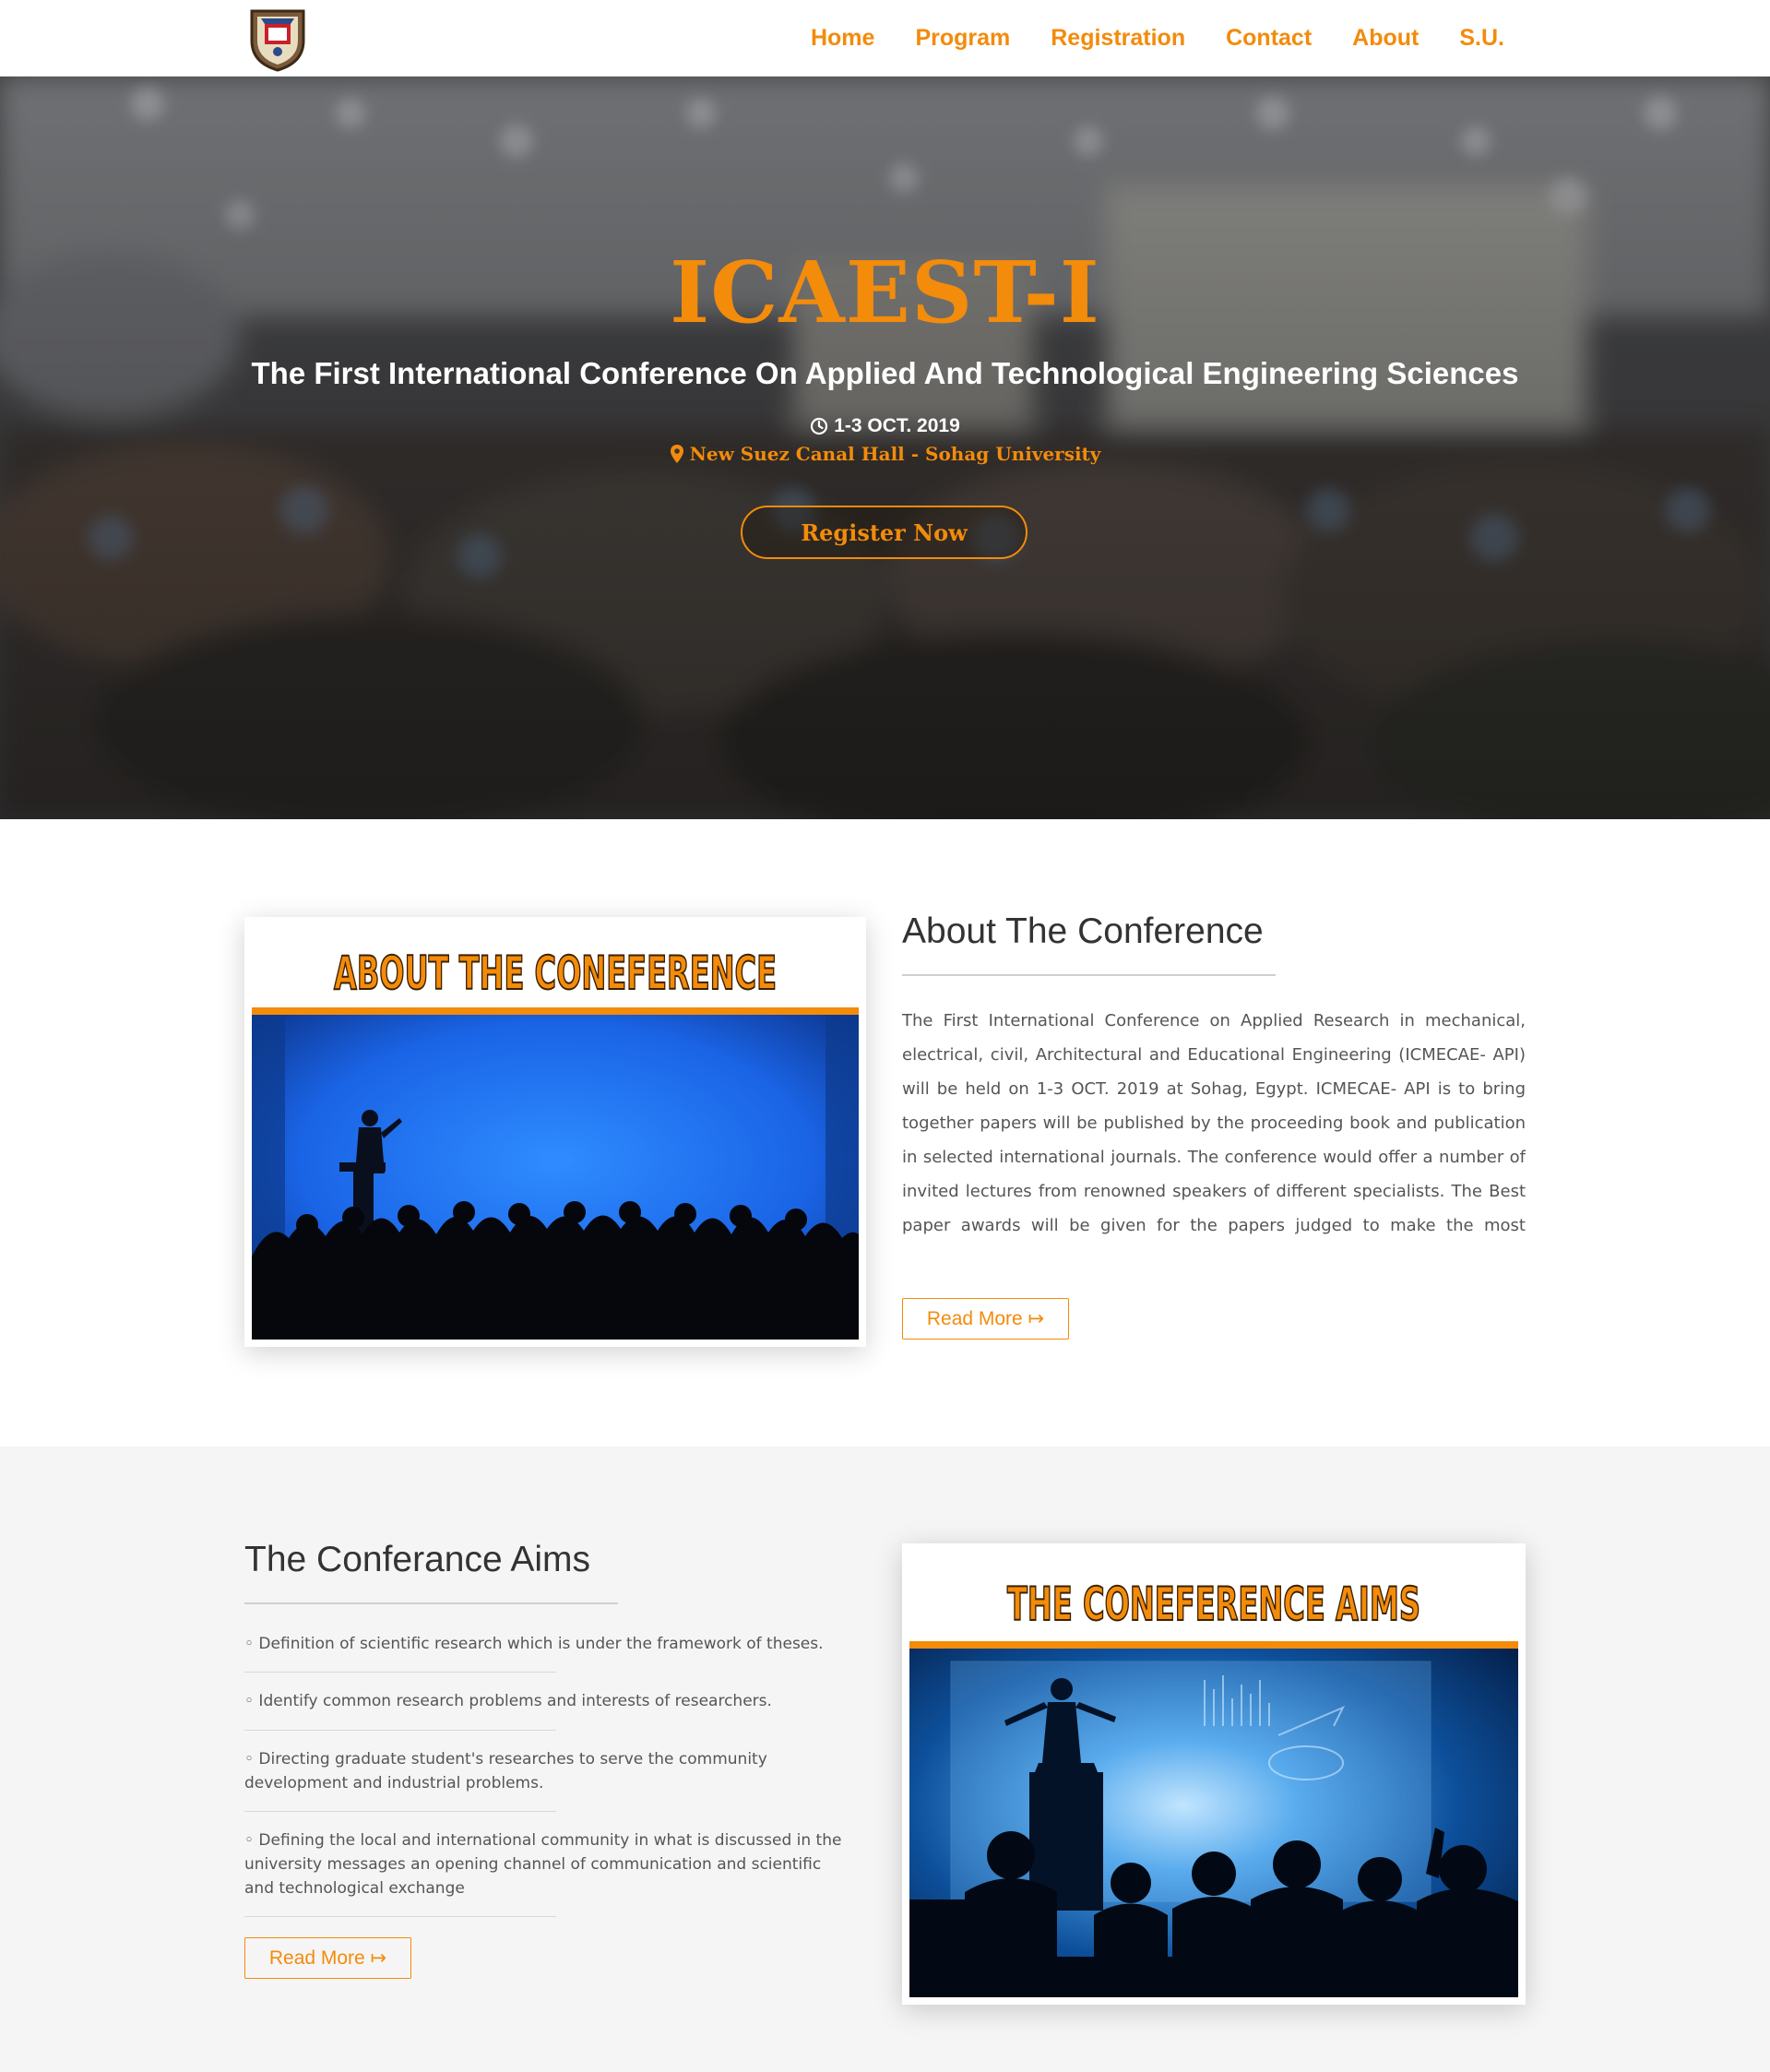  I want to click on nav-home: Home, so click(842, 38).